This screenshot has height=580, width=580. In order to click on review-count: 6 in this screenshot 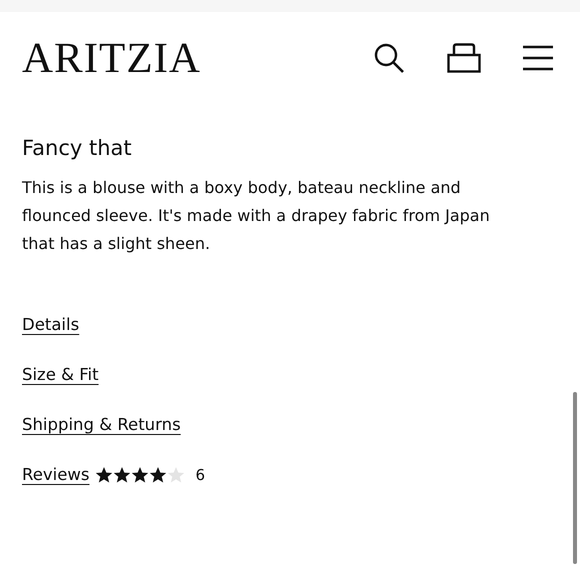, I will do `click(200, 475)`.